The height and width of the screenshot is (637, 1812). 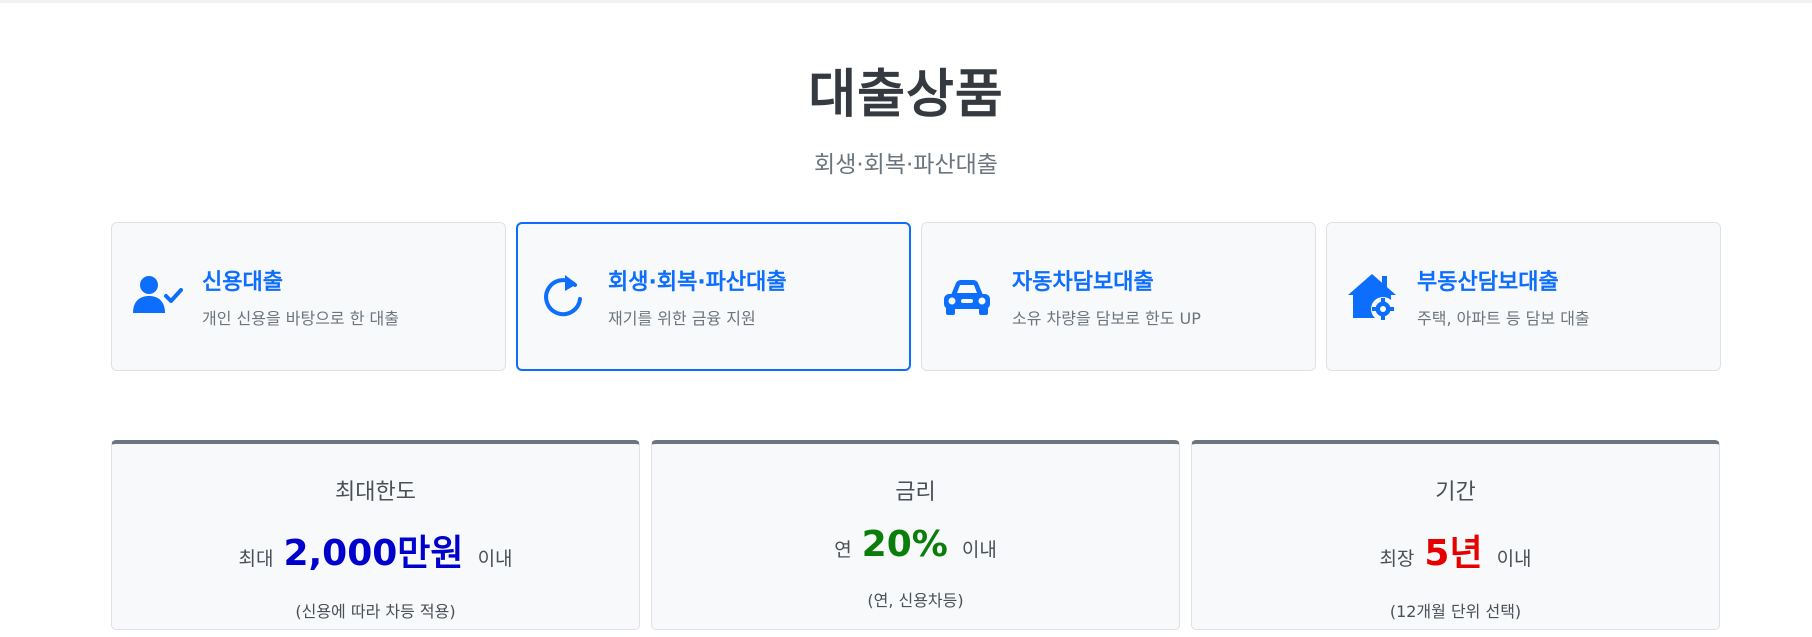 What do you see at coordinates (967, 297) in the screenshot?
I see `car-icon` at bounding box center [967, 297].